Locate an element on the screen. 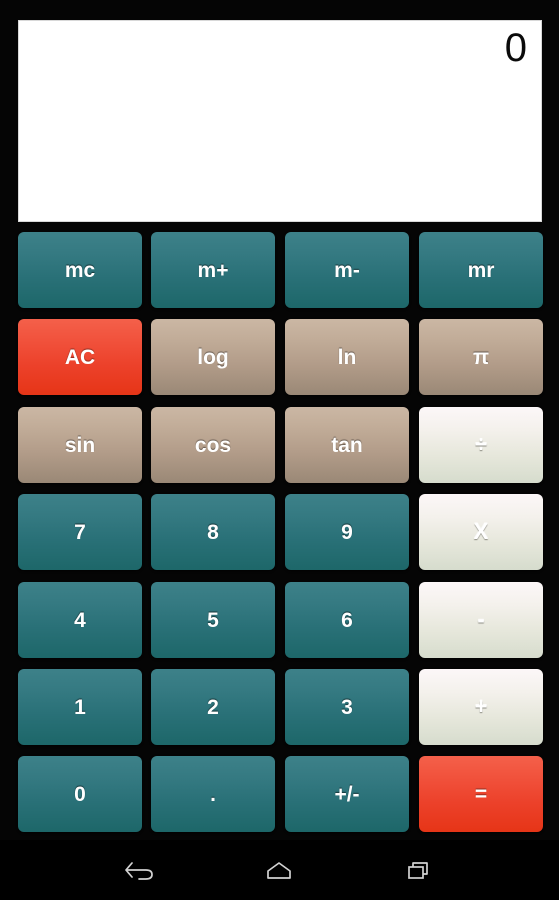 The image size is (559, 900). key-cosine: cos is located at coordinates (213, 445).